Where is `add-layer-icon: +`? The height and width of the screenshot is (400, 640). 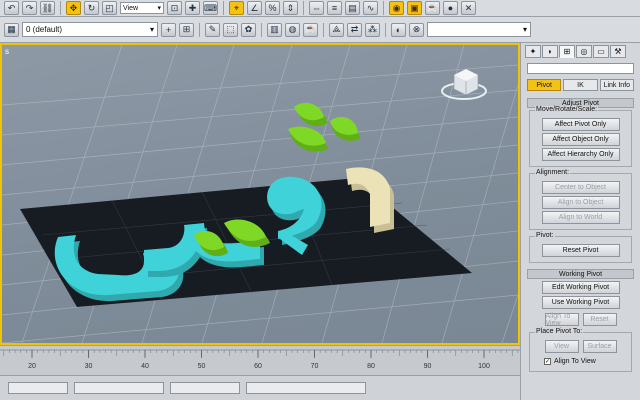 add-layer-icon: + is located at coordinates (168, 29).